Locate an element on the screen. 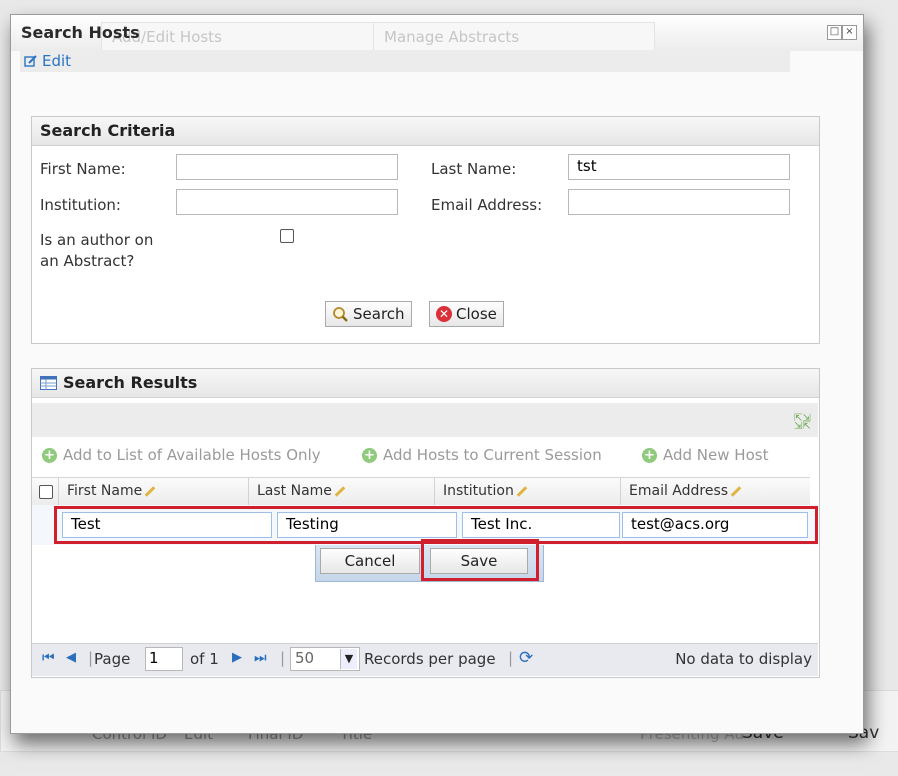 The width and height of the screenshot is (898, 776). maximize-icon: □ is located at coordinates (834, 32).